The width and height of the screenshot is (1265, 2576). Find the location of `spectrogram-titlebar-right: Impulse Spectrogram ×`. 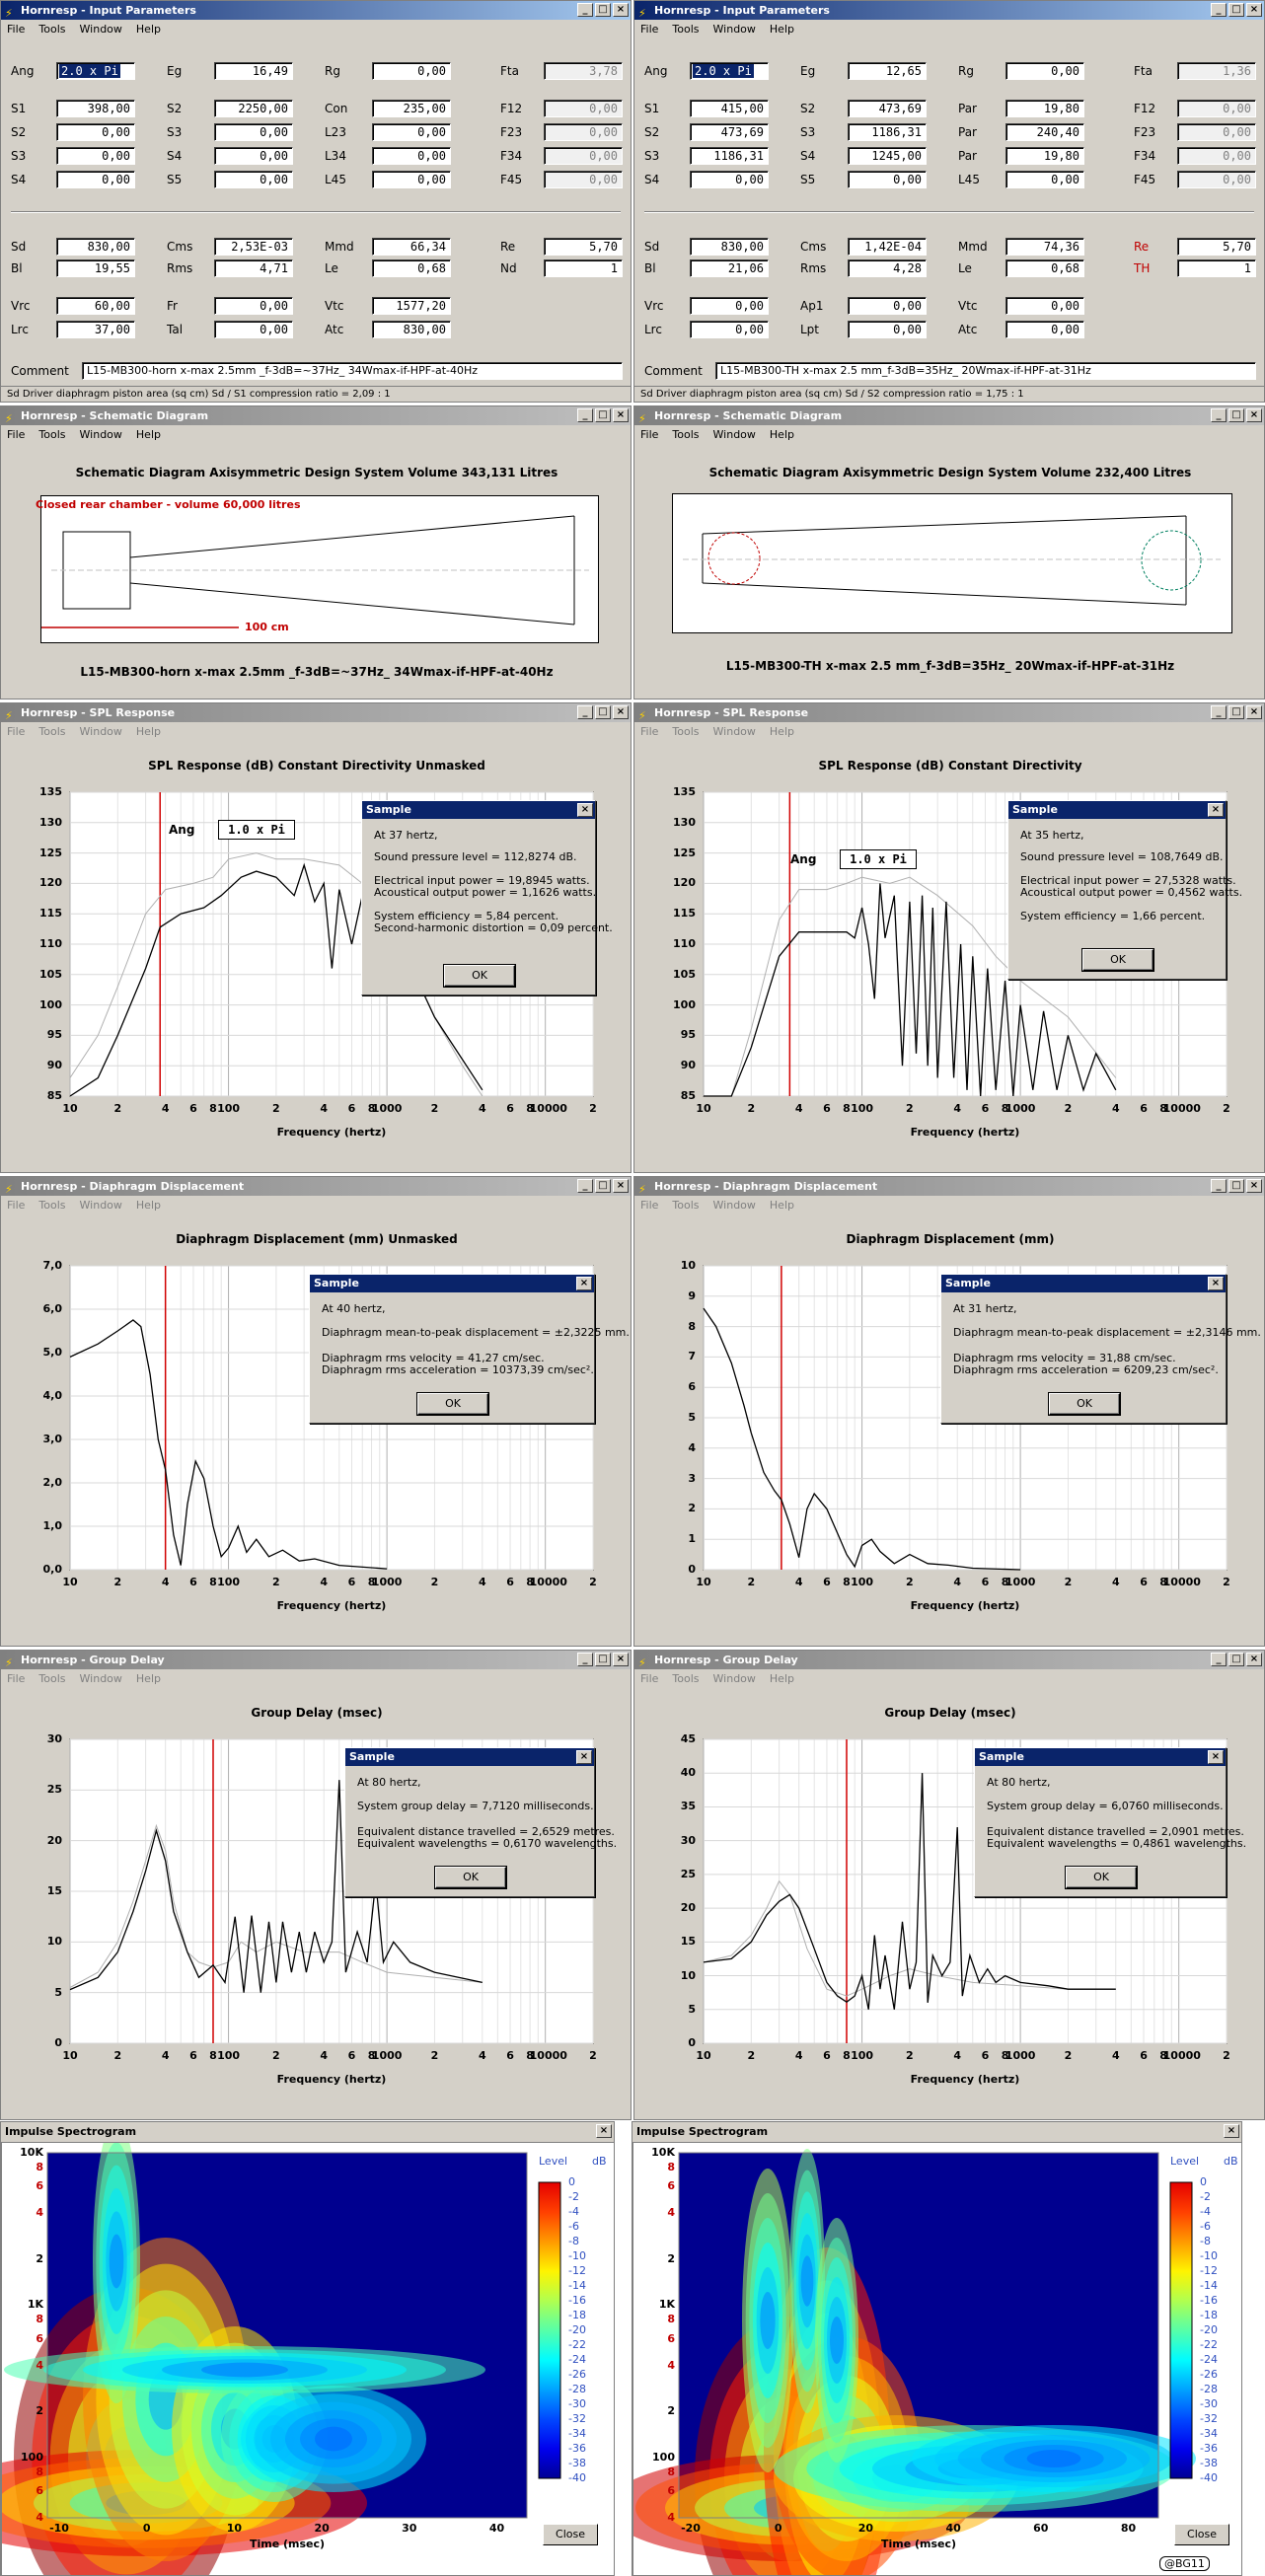

spectrogram-titlebar-right: Impulse Spectrogram × is located at coordinates (936, 2131).